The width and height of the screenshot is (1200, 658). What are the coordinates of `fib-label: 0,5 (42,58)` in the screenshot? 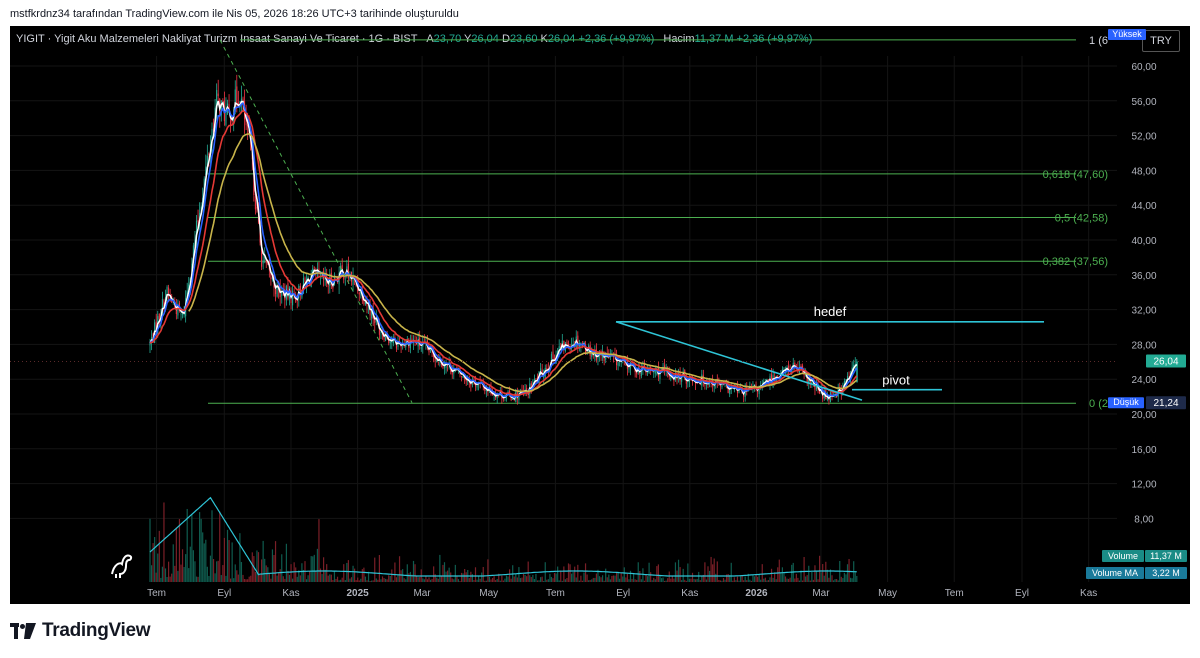 It's located at (1081, 219).